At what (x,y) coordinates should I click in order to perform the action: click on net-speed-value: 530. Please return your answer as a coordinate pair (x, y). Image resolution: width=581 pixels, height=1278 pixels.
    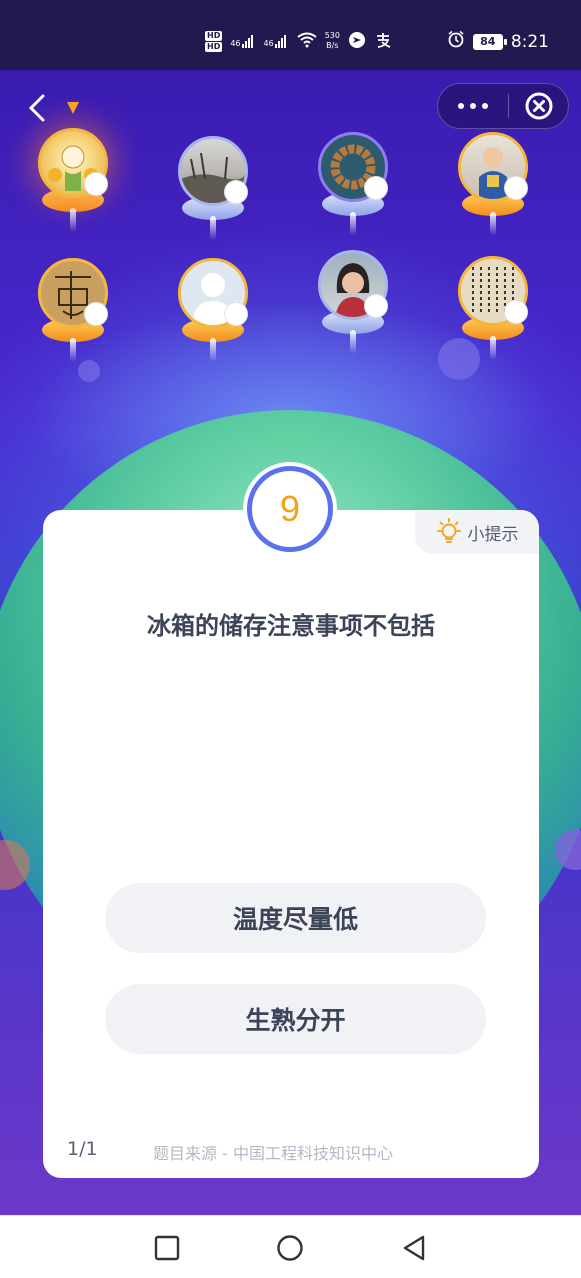
    Looking at the image, I should click on (332, 35).